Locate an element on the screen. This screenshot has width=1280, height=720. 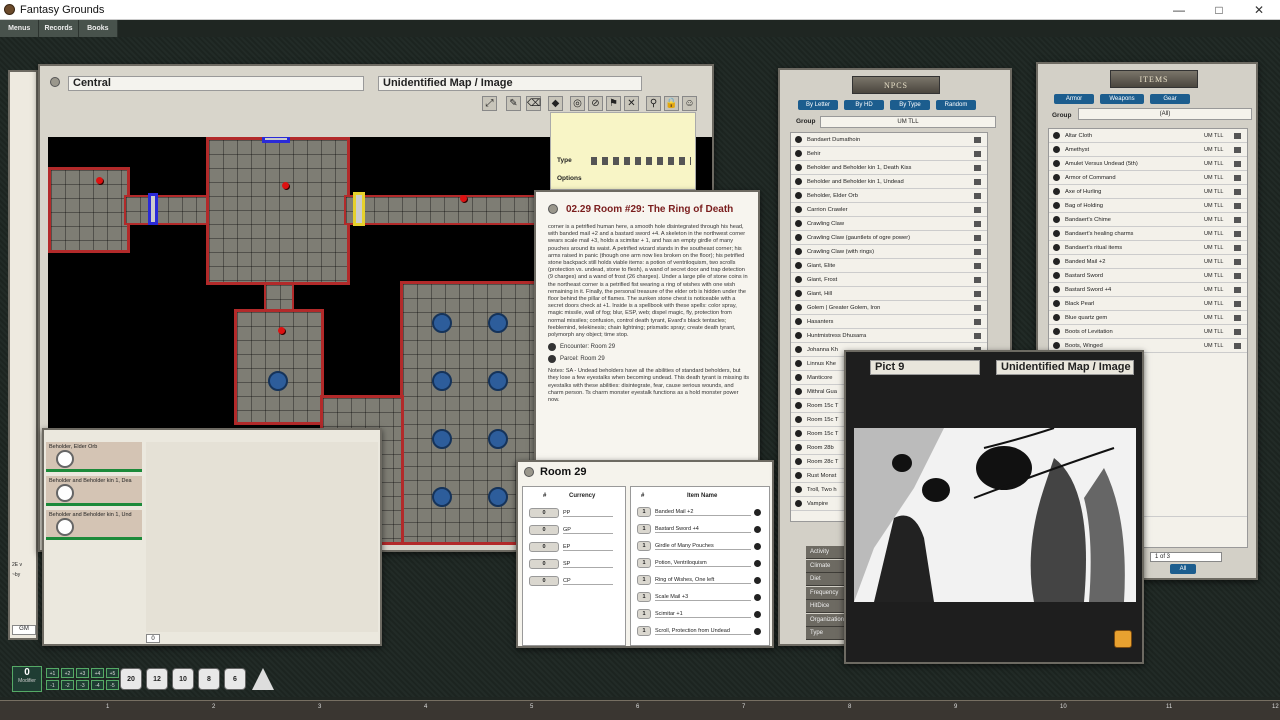
by-letter-tab: By Letter is located at coordinates (818, 105).